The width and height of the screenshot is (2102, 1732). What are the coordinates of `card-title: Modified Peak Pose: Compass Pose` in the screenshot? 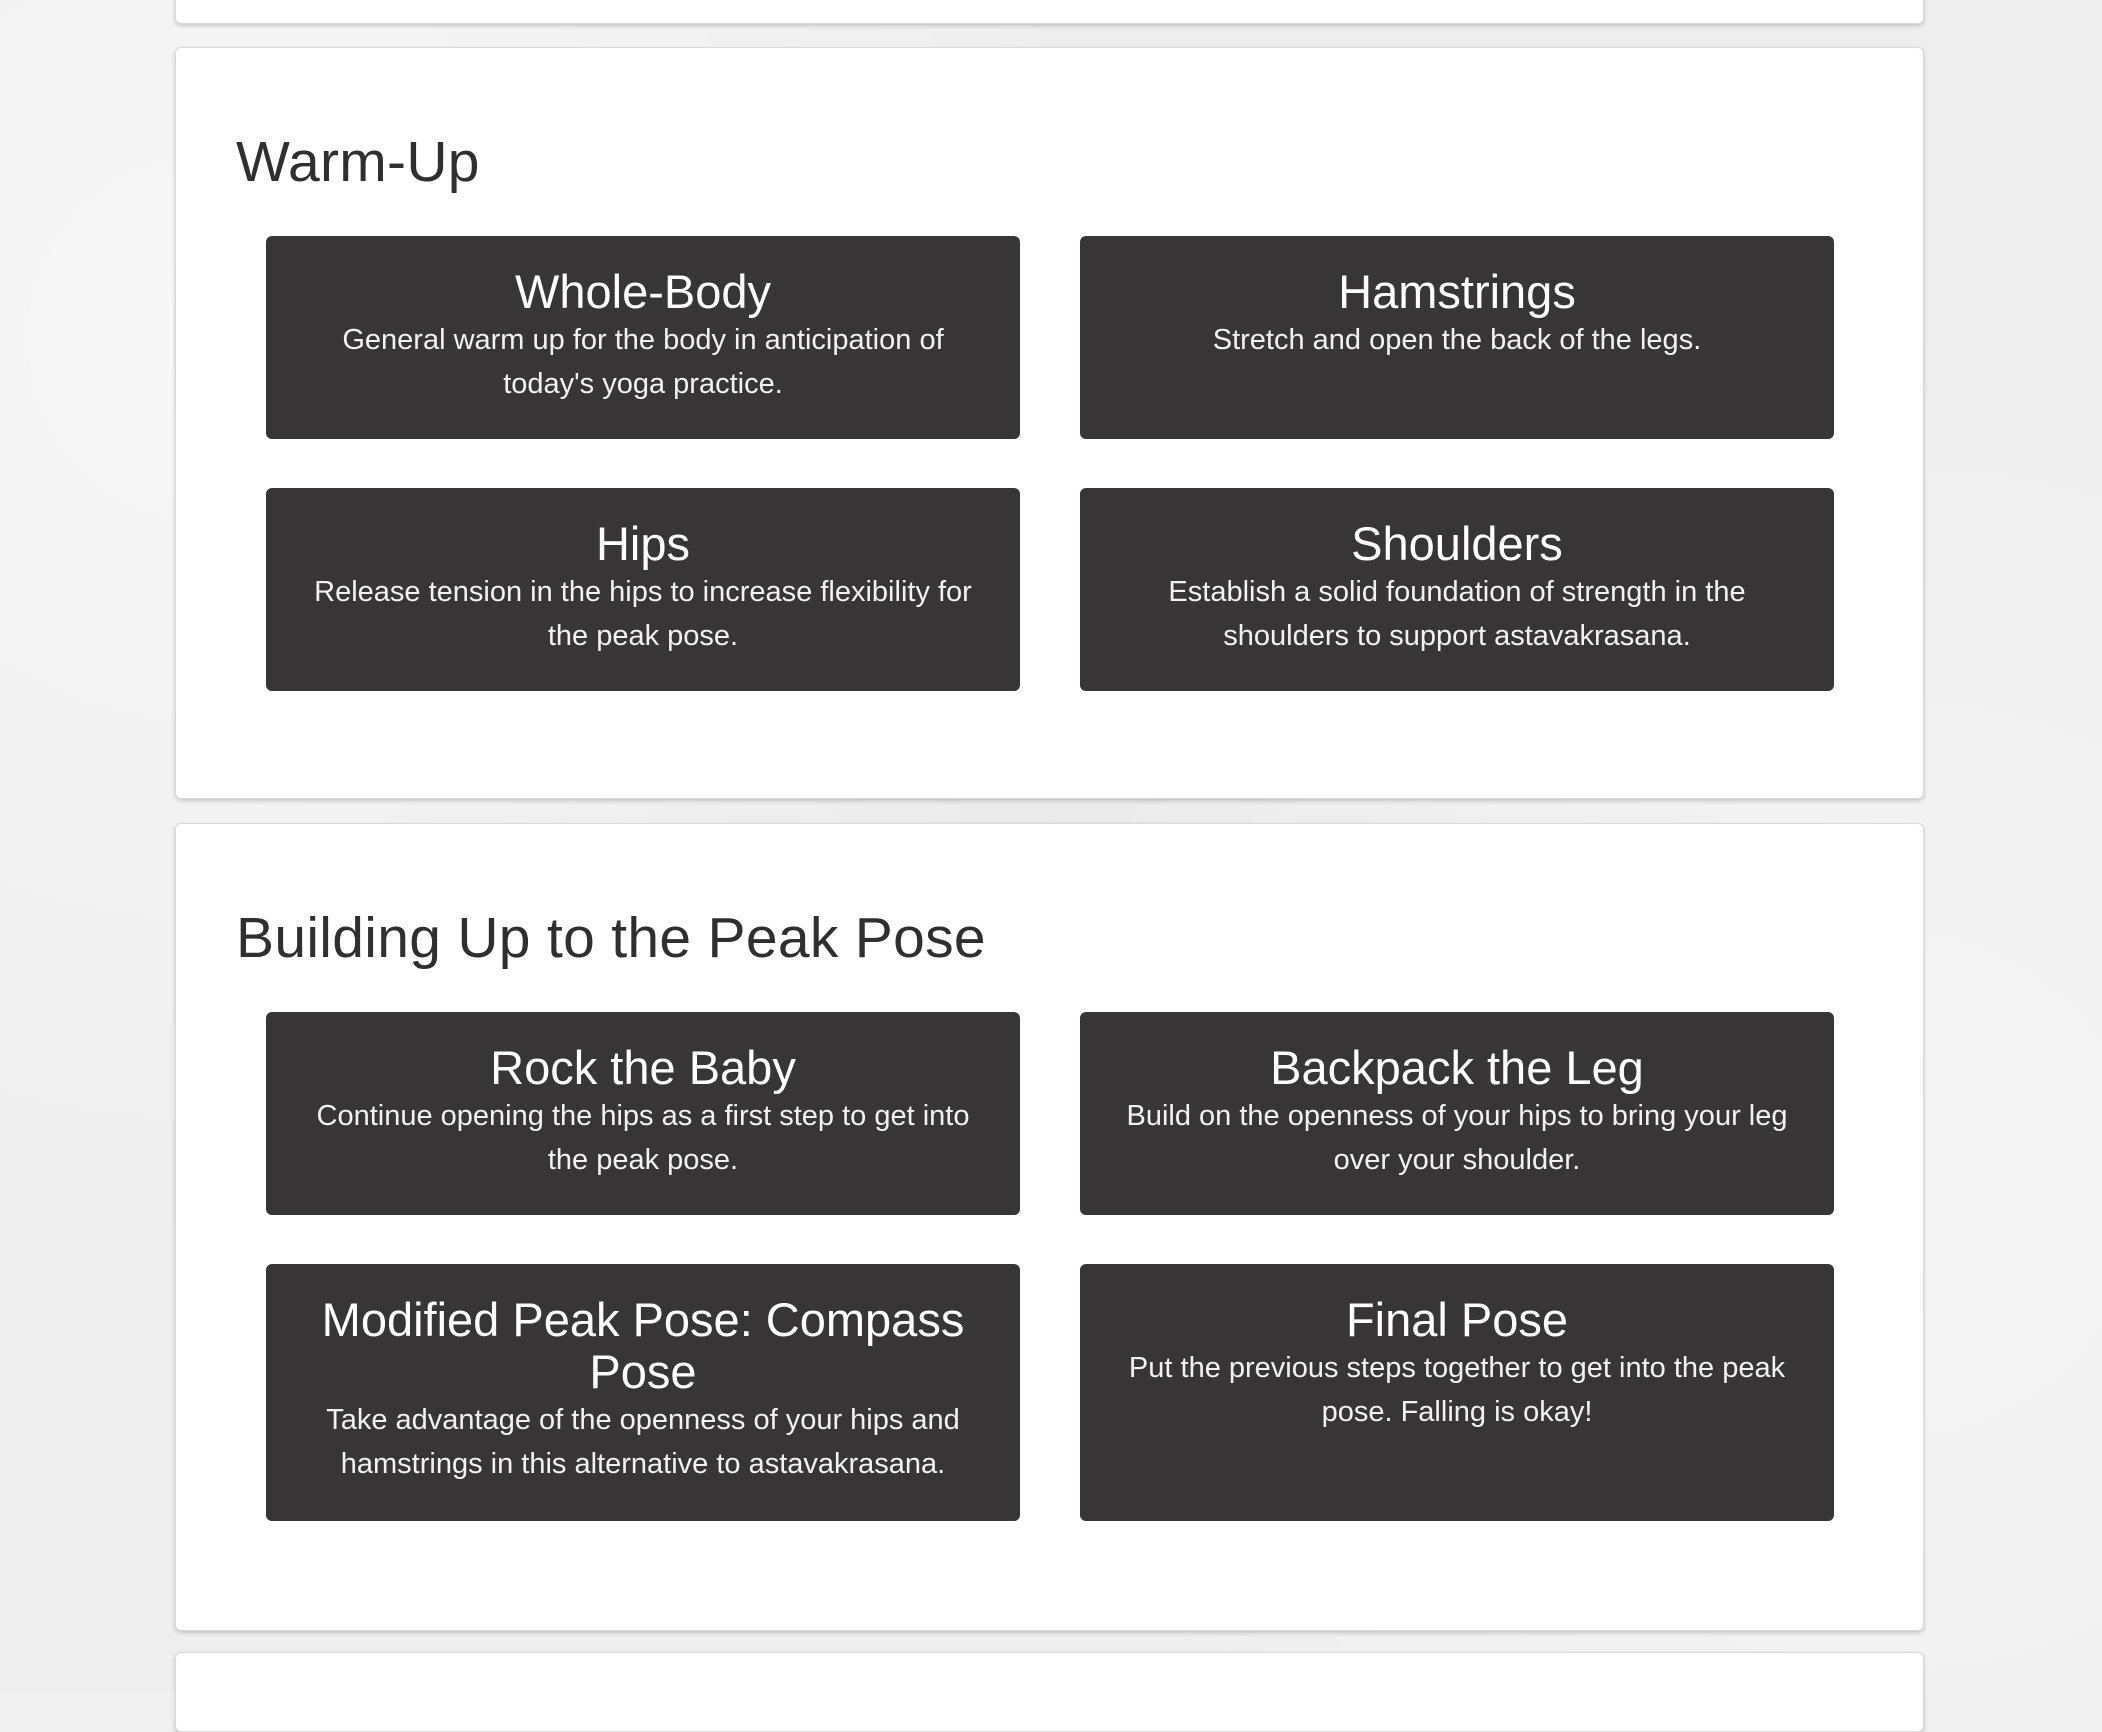 It's located at (643, 1345).